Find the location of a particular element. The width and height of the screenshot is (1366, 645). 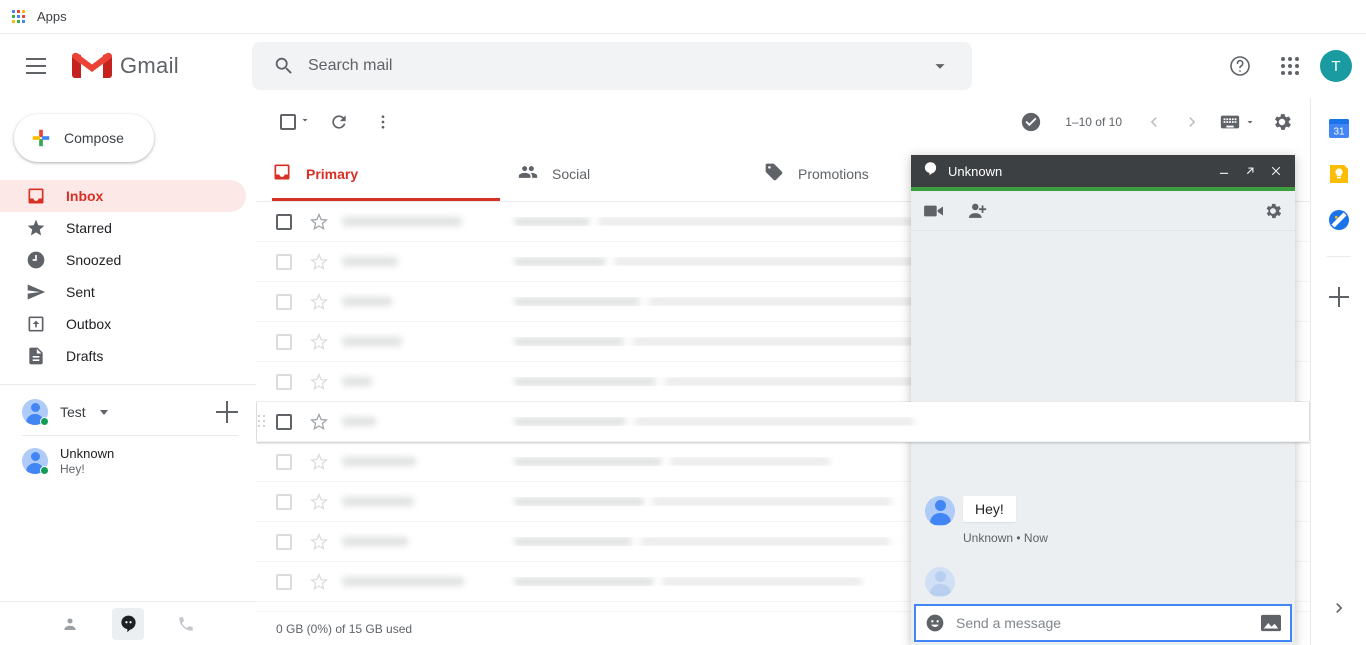

close-icon is located at coordinates (1276, 171).